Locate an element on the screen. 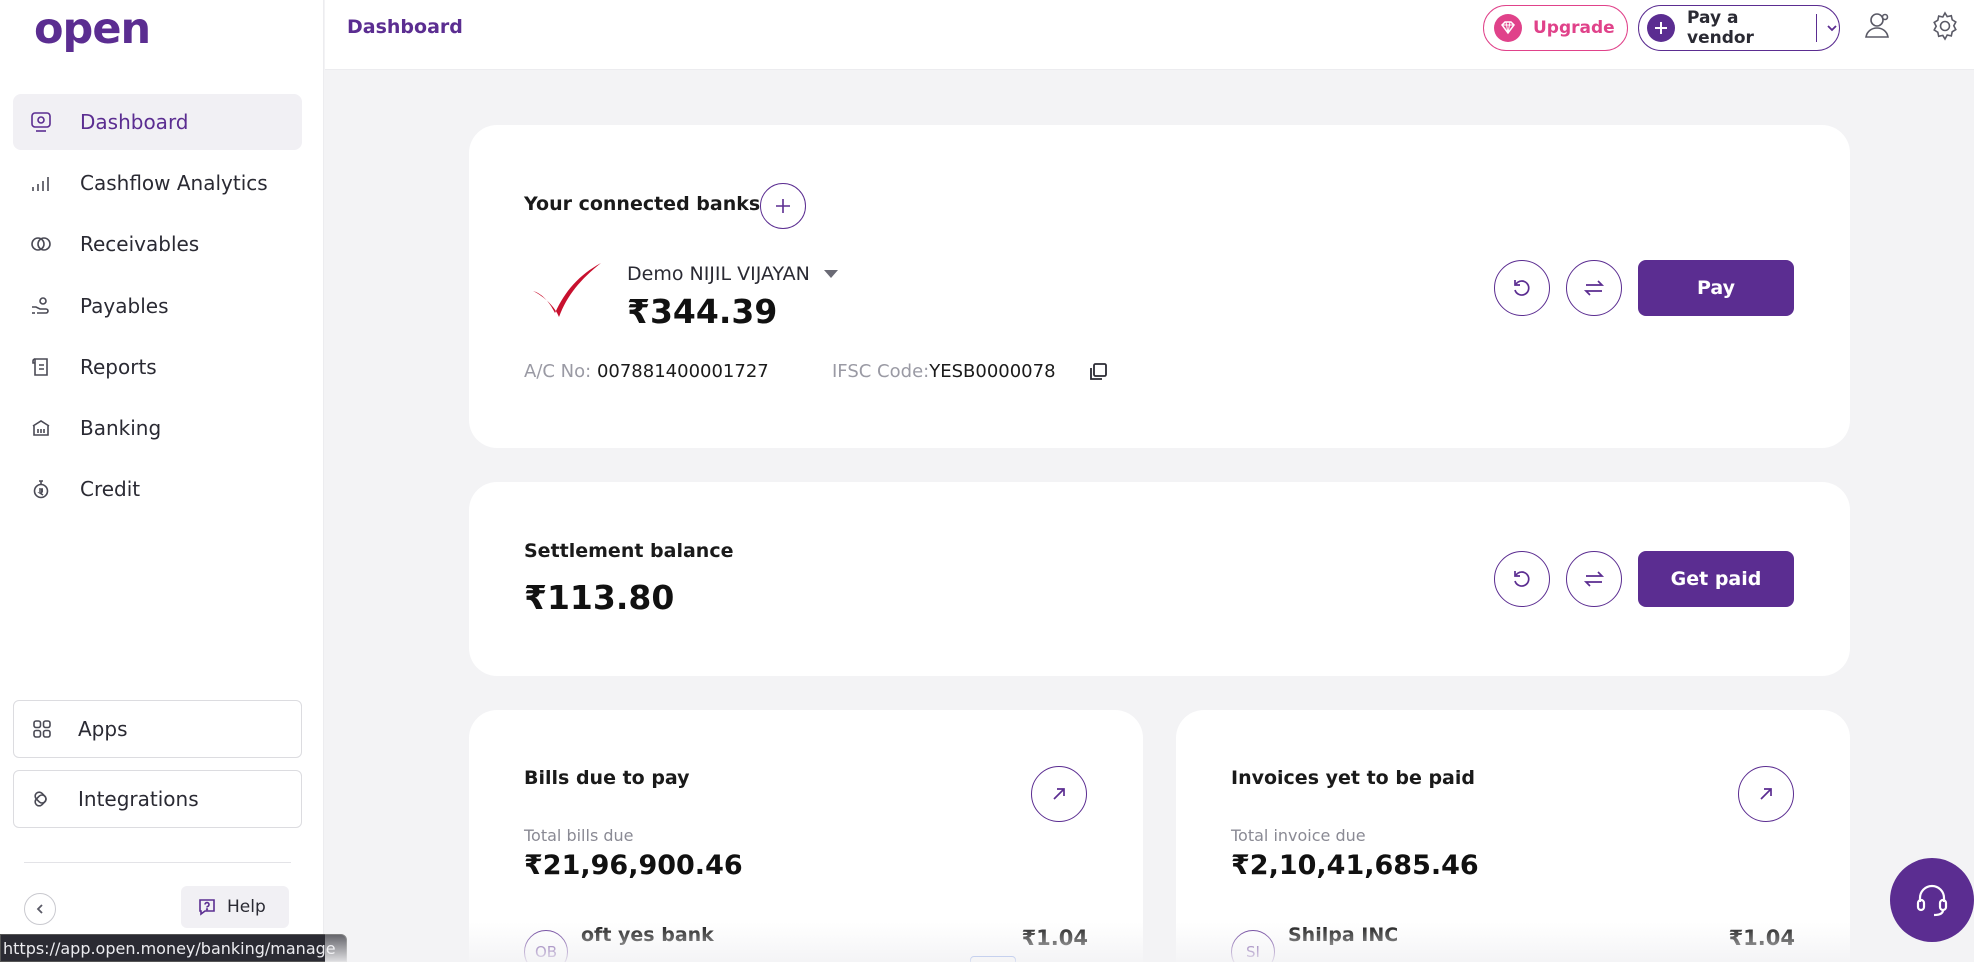 The height and width of the screenshot is (962, 1974). sidebar-item-dashboard: Dashboard is located at coordinates (157, 122).